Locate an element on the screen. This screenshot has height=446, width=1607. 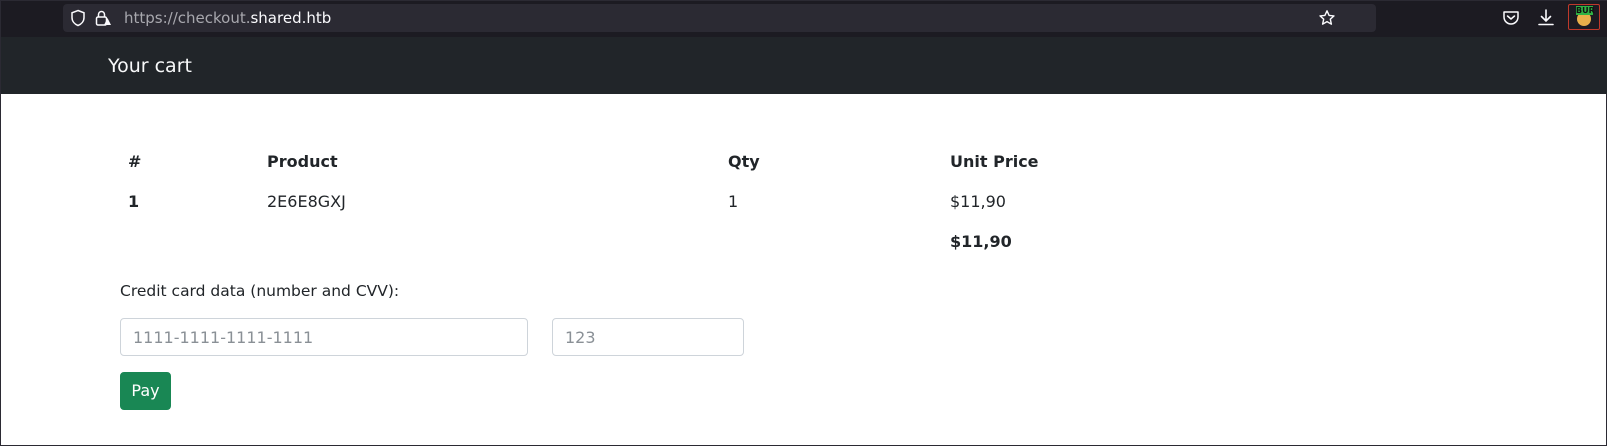
cvv-input is located at coordinates (648, 337).